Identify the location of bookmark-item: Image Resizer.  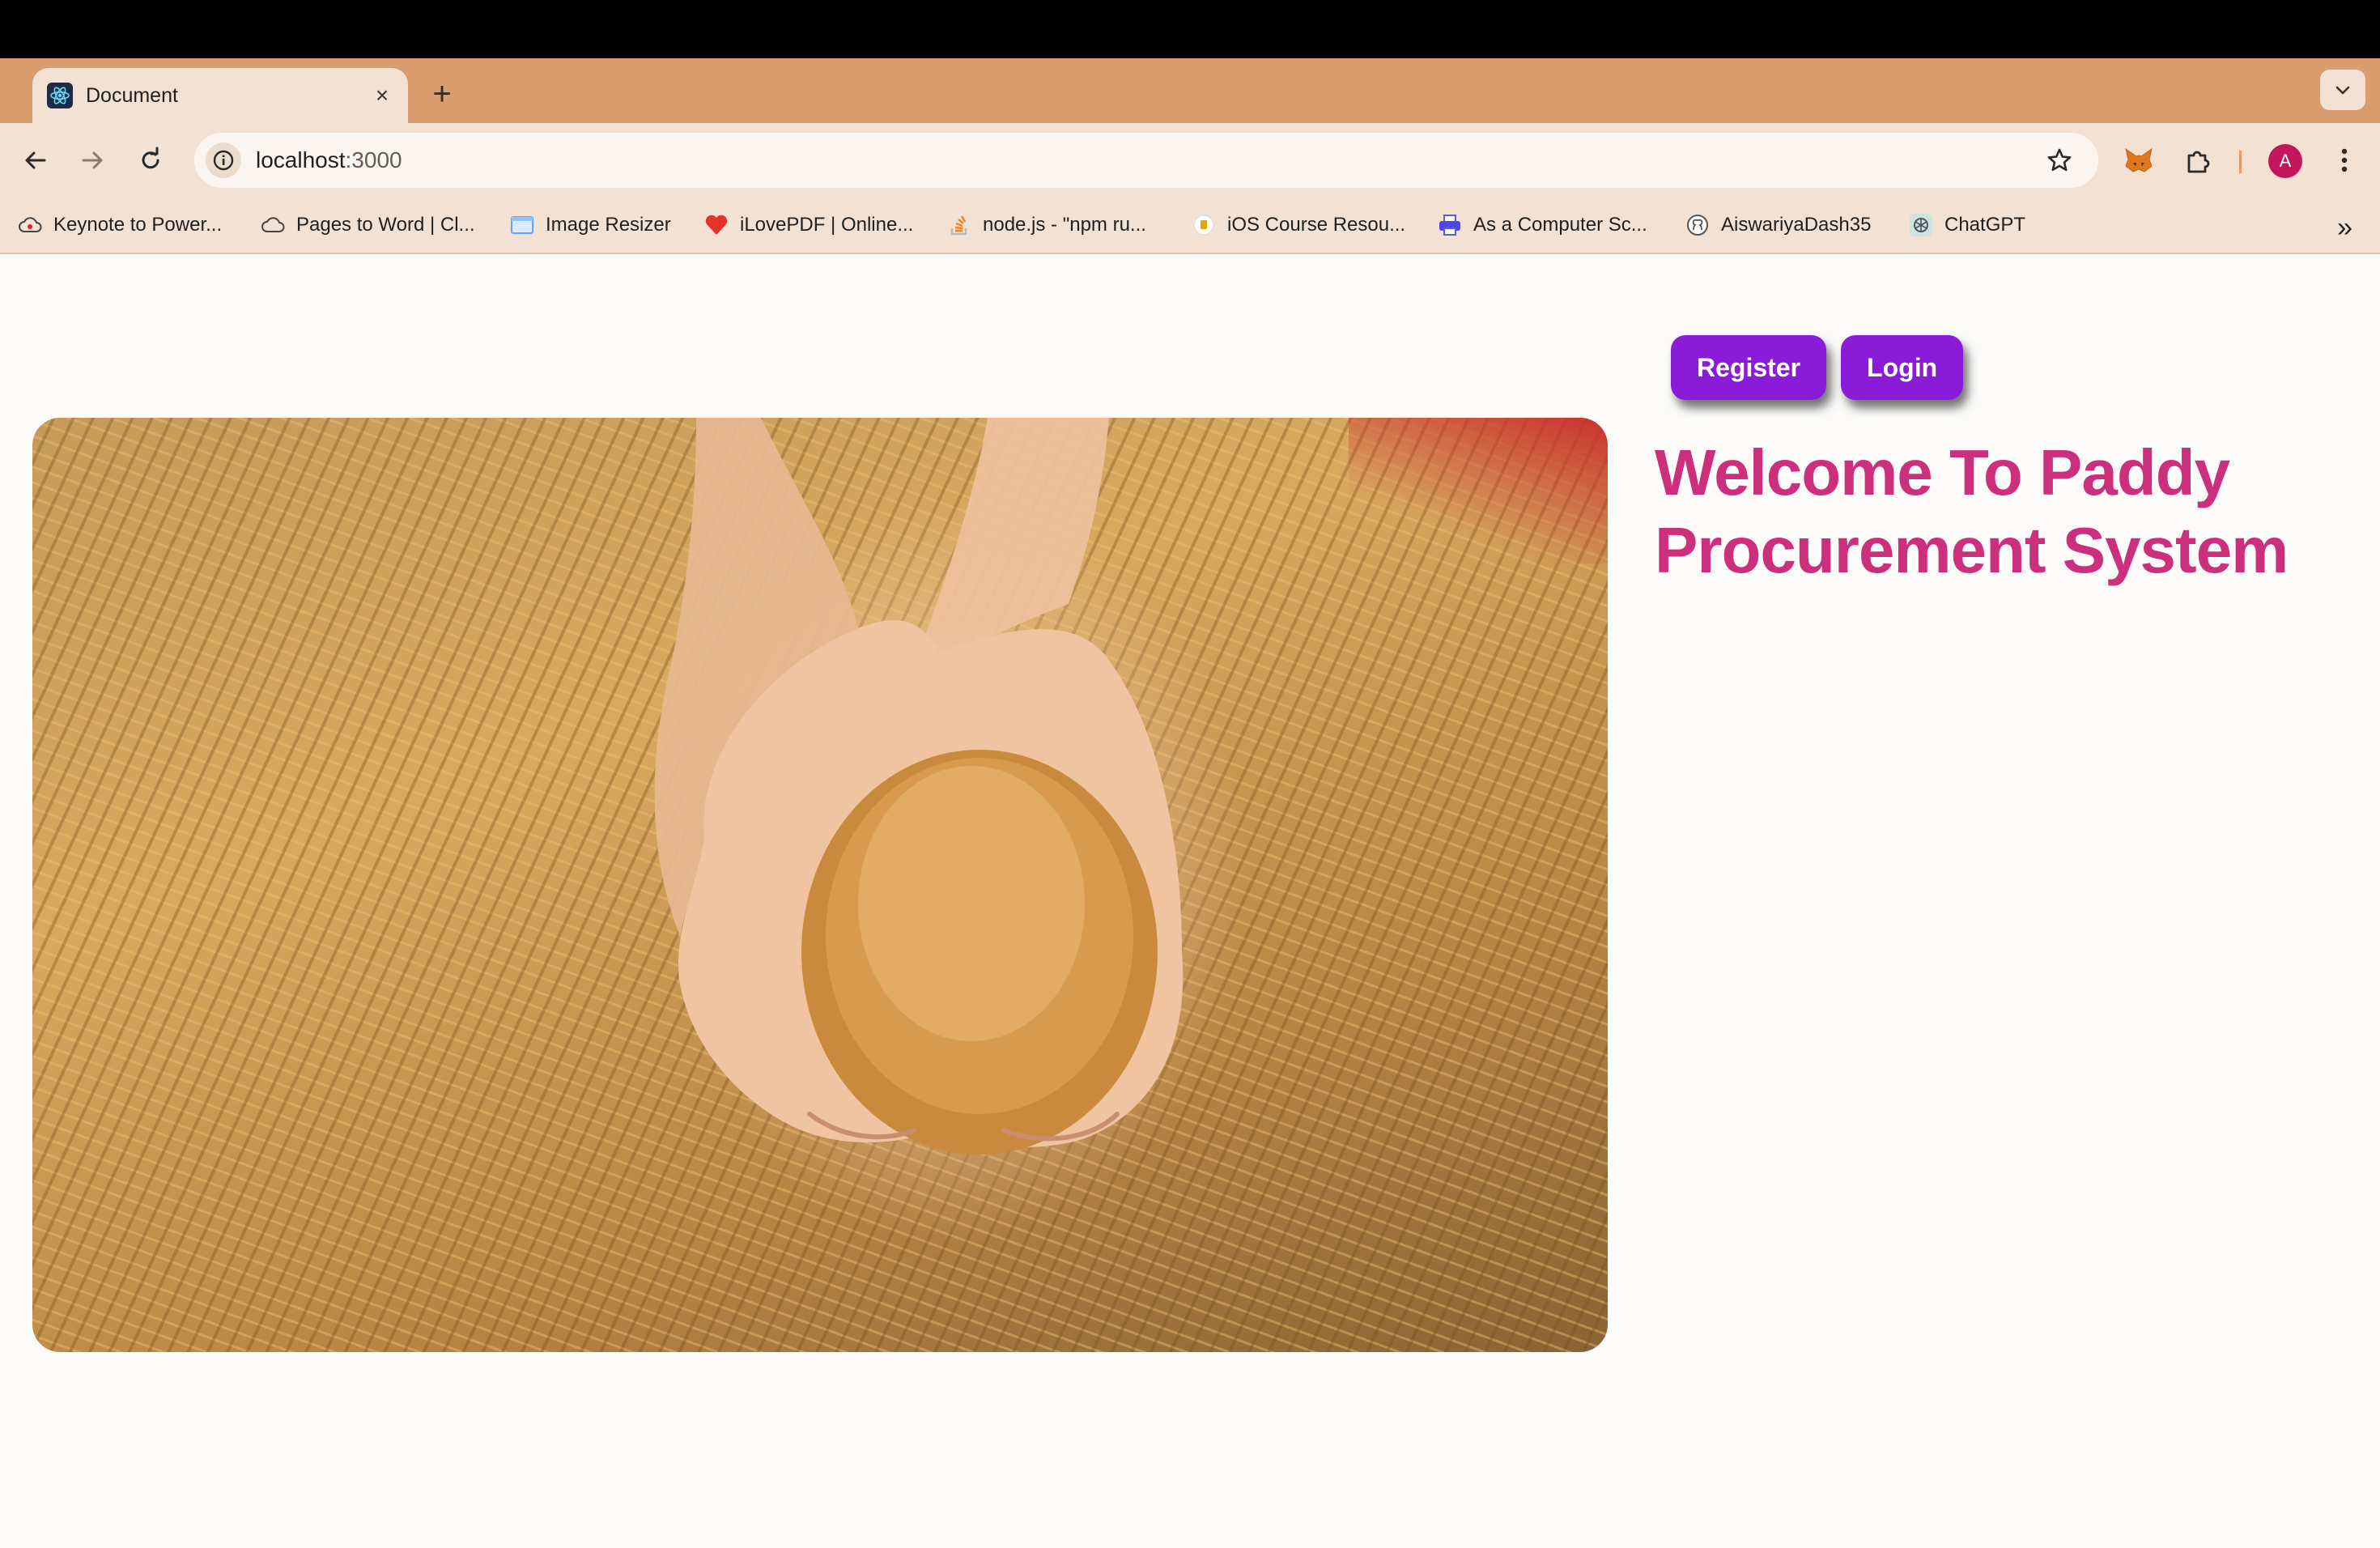
(590, 225).